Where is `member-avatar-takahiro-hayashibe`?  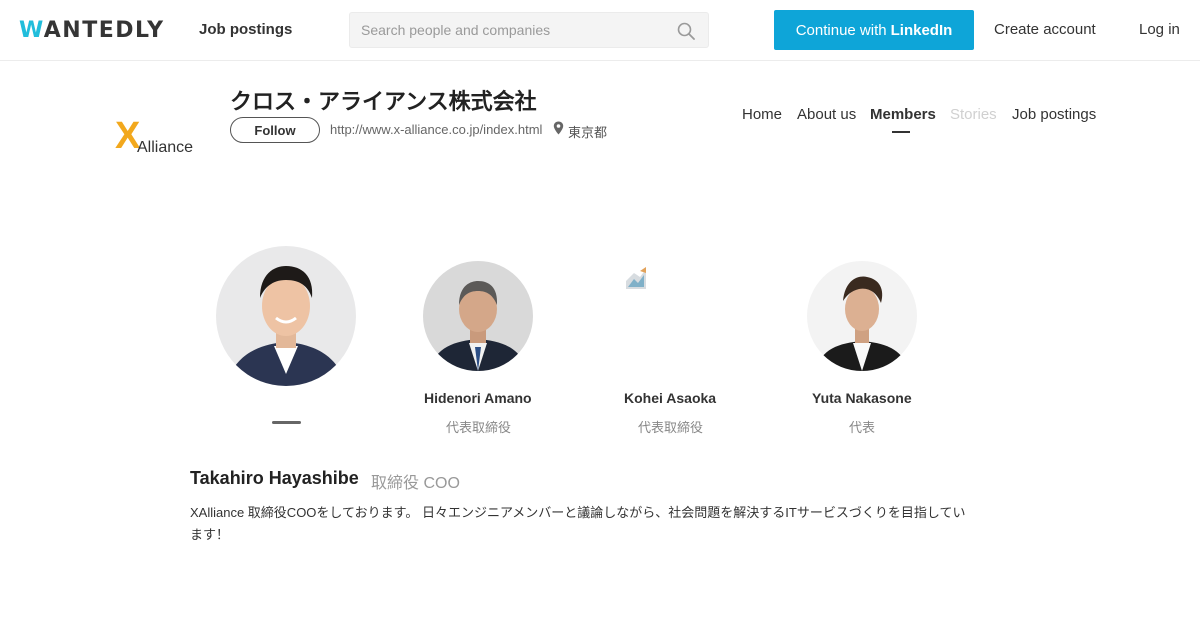 member-avatar-takahiro-hayashibe is located at coordinates (286, 316).